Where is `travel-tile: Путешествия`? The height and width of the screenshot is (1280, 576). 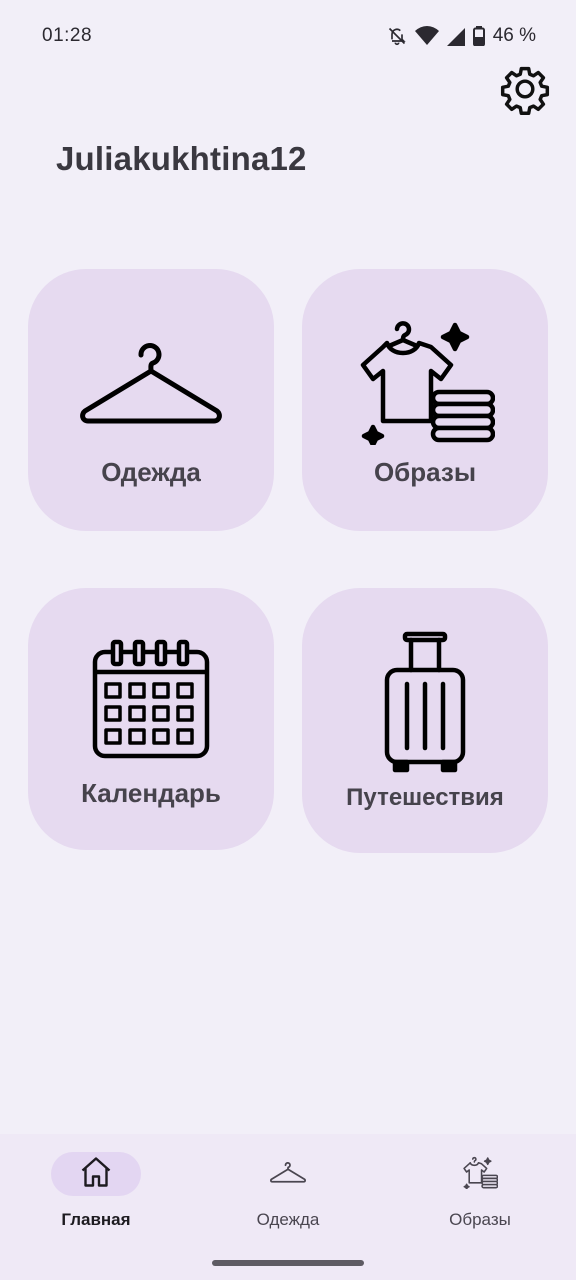
travel-tile: Путешествия is located at coordinates (425, 720).